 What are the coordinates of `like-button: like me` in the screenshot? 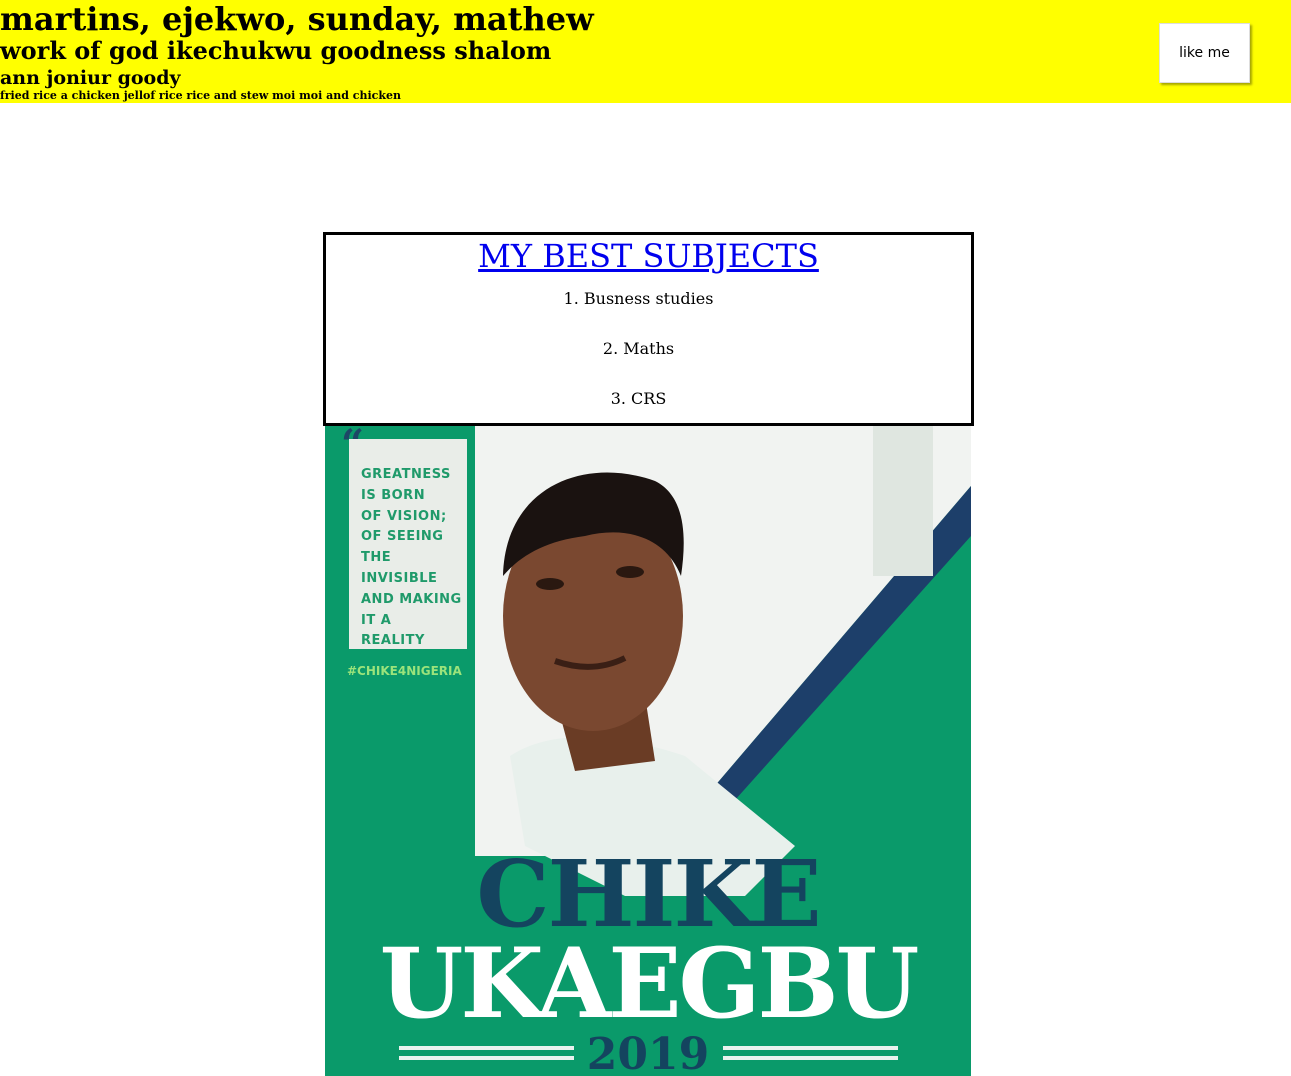 It's located at (1204, 53).